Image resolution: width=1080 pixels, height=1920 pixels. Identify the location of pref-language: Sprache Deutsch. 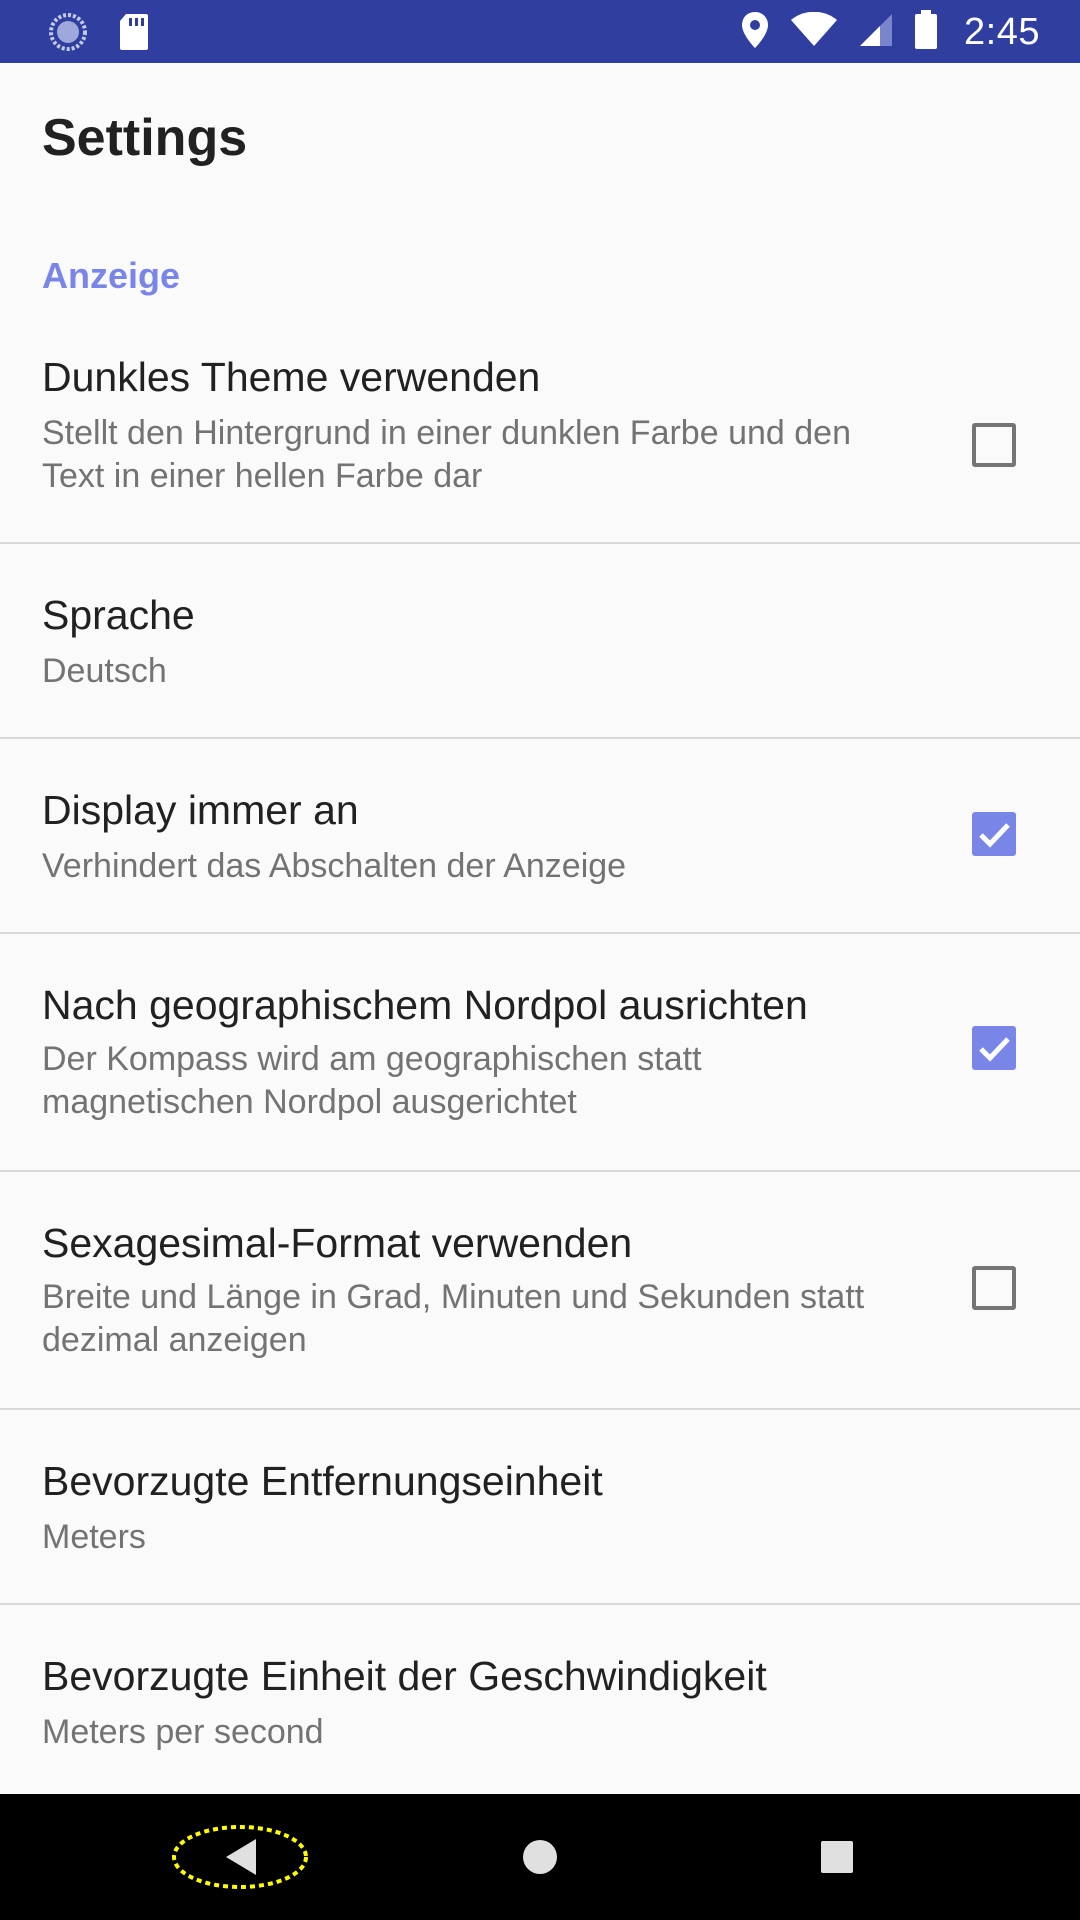
(540, 641).